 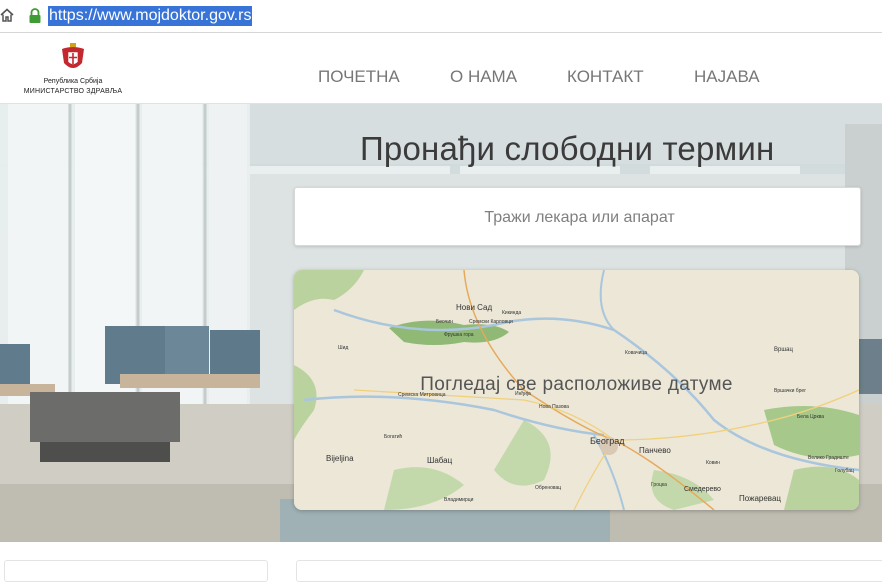 What do you see at coordinates (73, 59) in the screenshot?
I see `coat-of-arms-icon` at bounding box center [73, 59].